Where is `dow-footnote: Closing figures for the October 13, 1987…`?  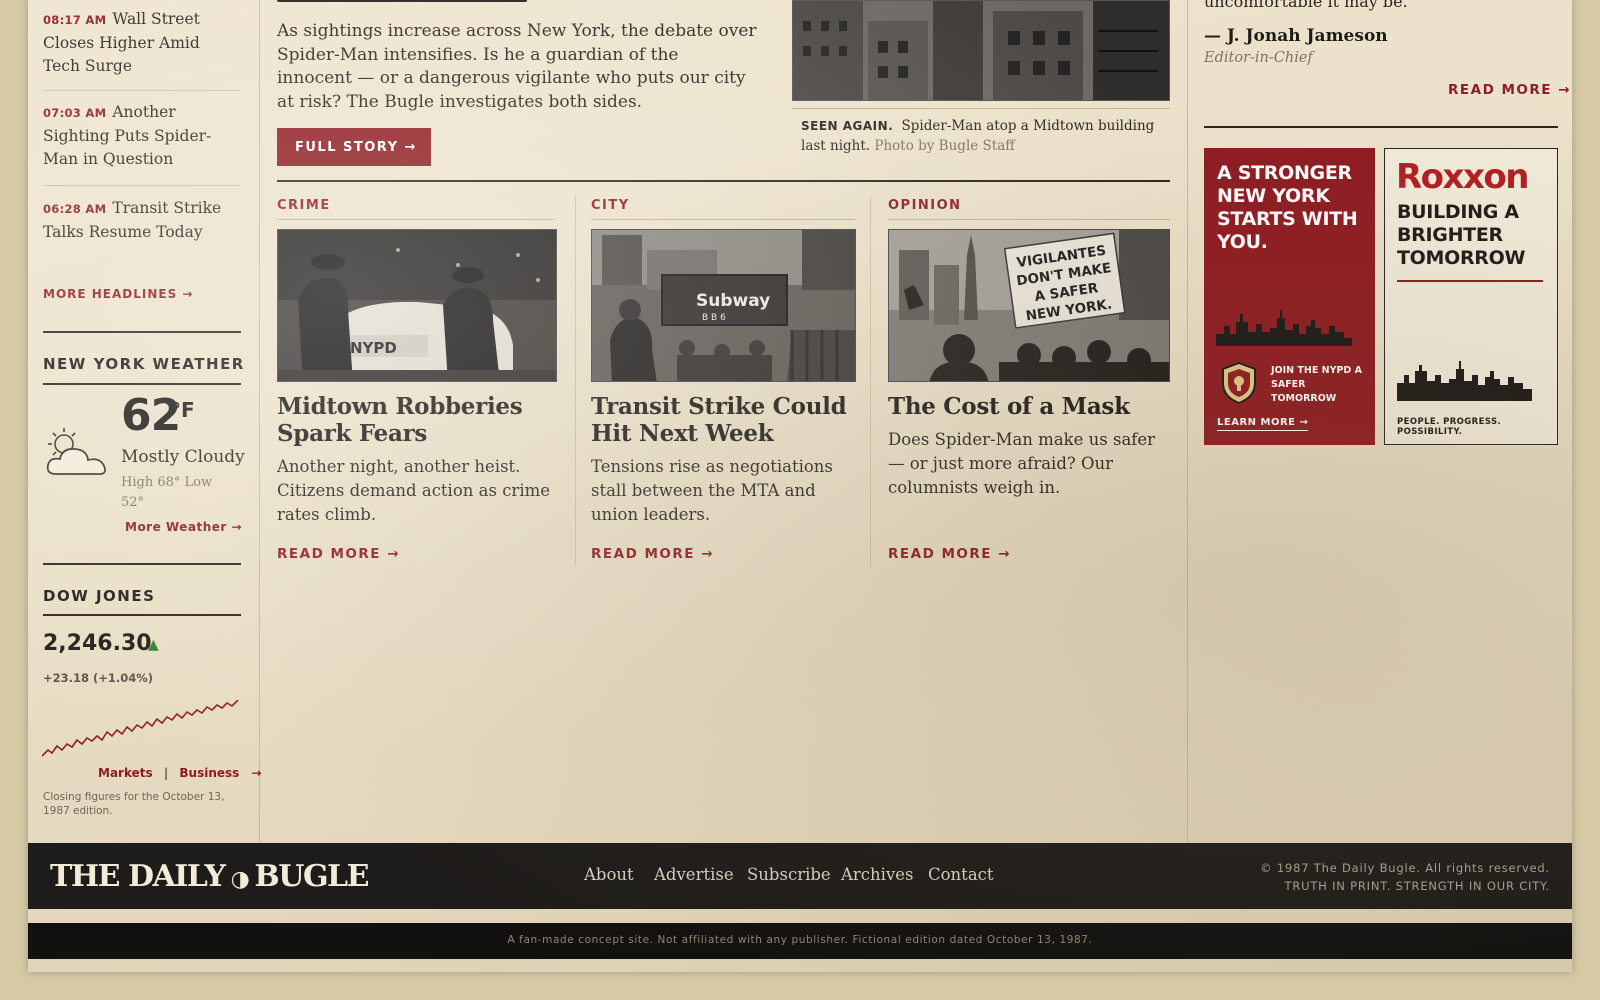
dow-footnote: Closing figures for the October 13, 1987… is located at coordinates (134, 804).